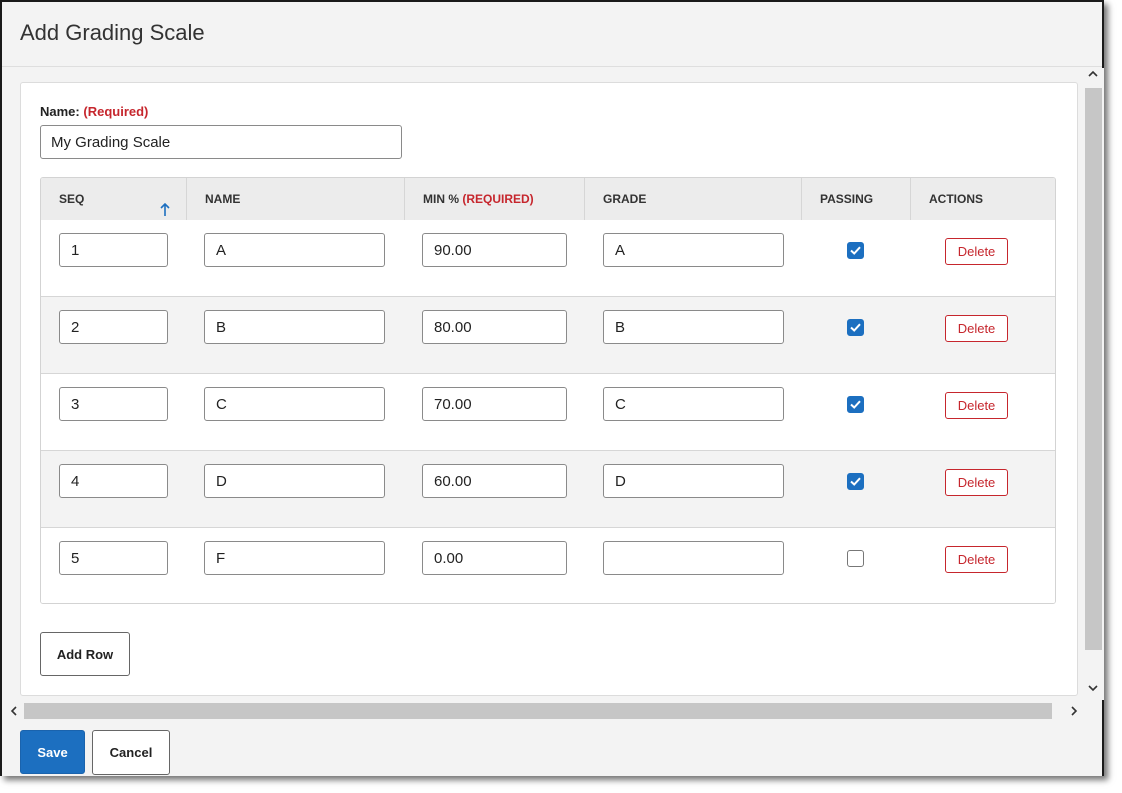 The width and height of the screenshot is (1122, 793). Describe the element at coordinates (441, 199) in the screenshot. I see `header-min-label: MIN %` at that location.